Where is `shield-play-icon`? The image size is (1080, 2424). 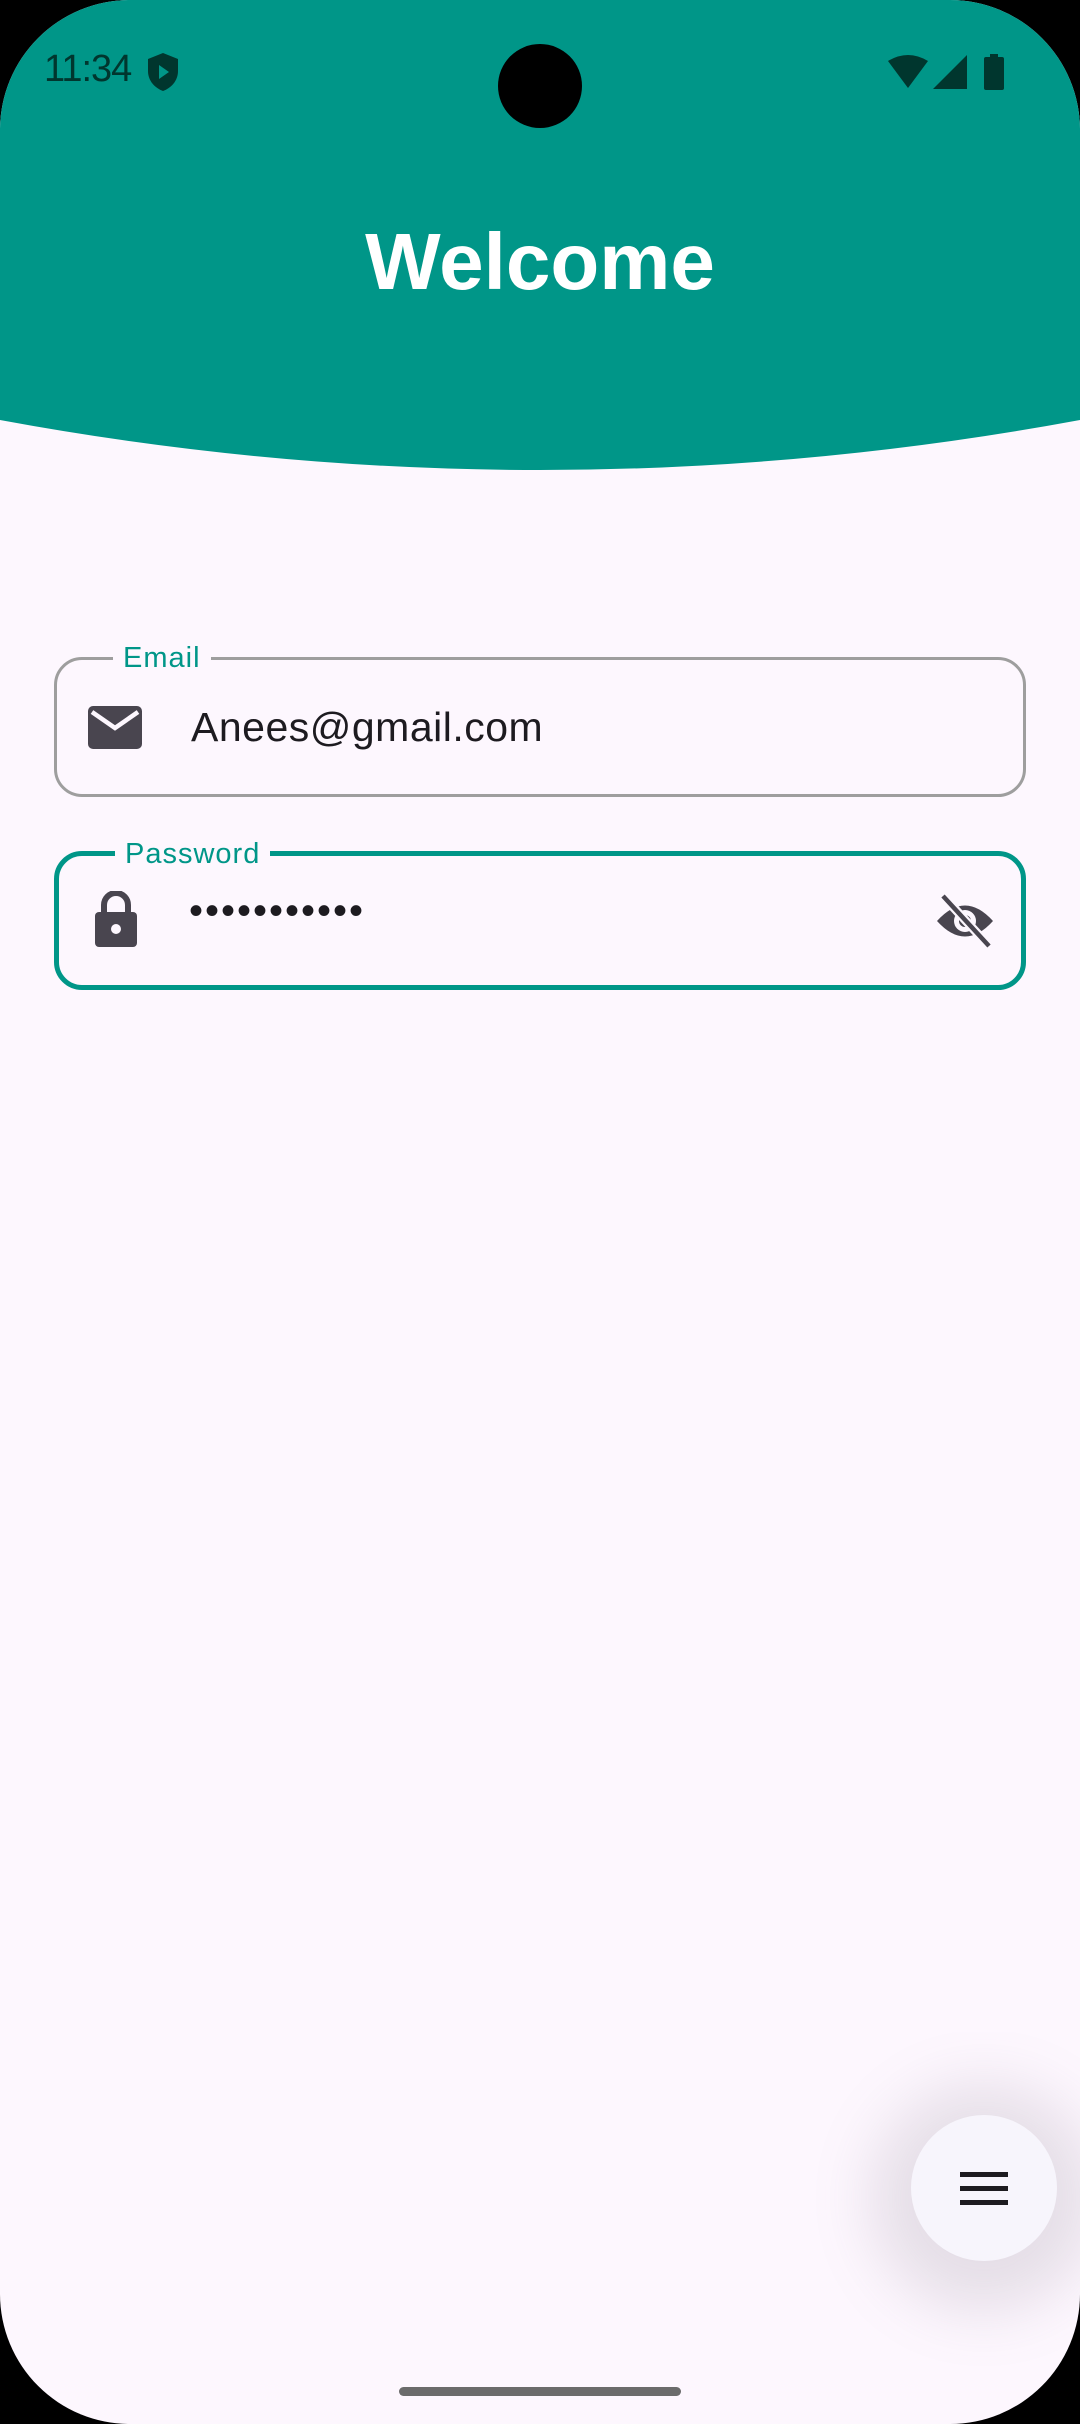
shield-play-icon is located at coordinates (163, 72).